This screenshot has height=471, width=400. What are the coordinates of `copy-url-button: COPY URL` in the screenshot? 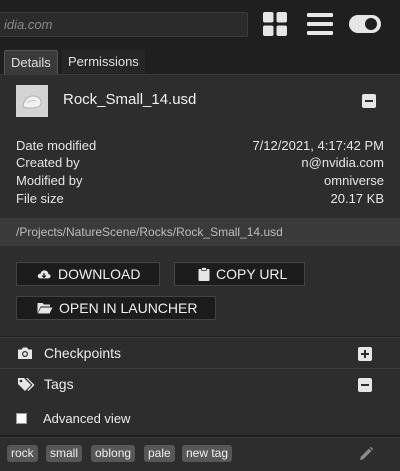 It's located at (239, 274).